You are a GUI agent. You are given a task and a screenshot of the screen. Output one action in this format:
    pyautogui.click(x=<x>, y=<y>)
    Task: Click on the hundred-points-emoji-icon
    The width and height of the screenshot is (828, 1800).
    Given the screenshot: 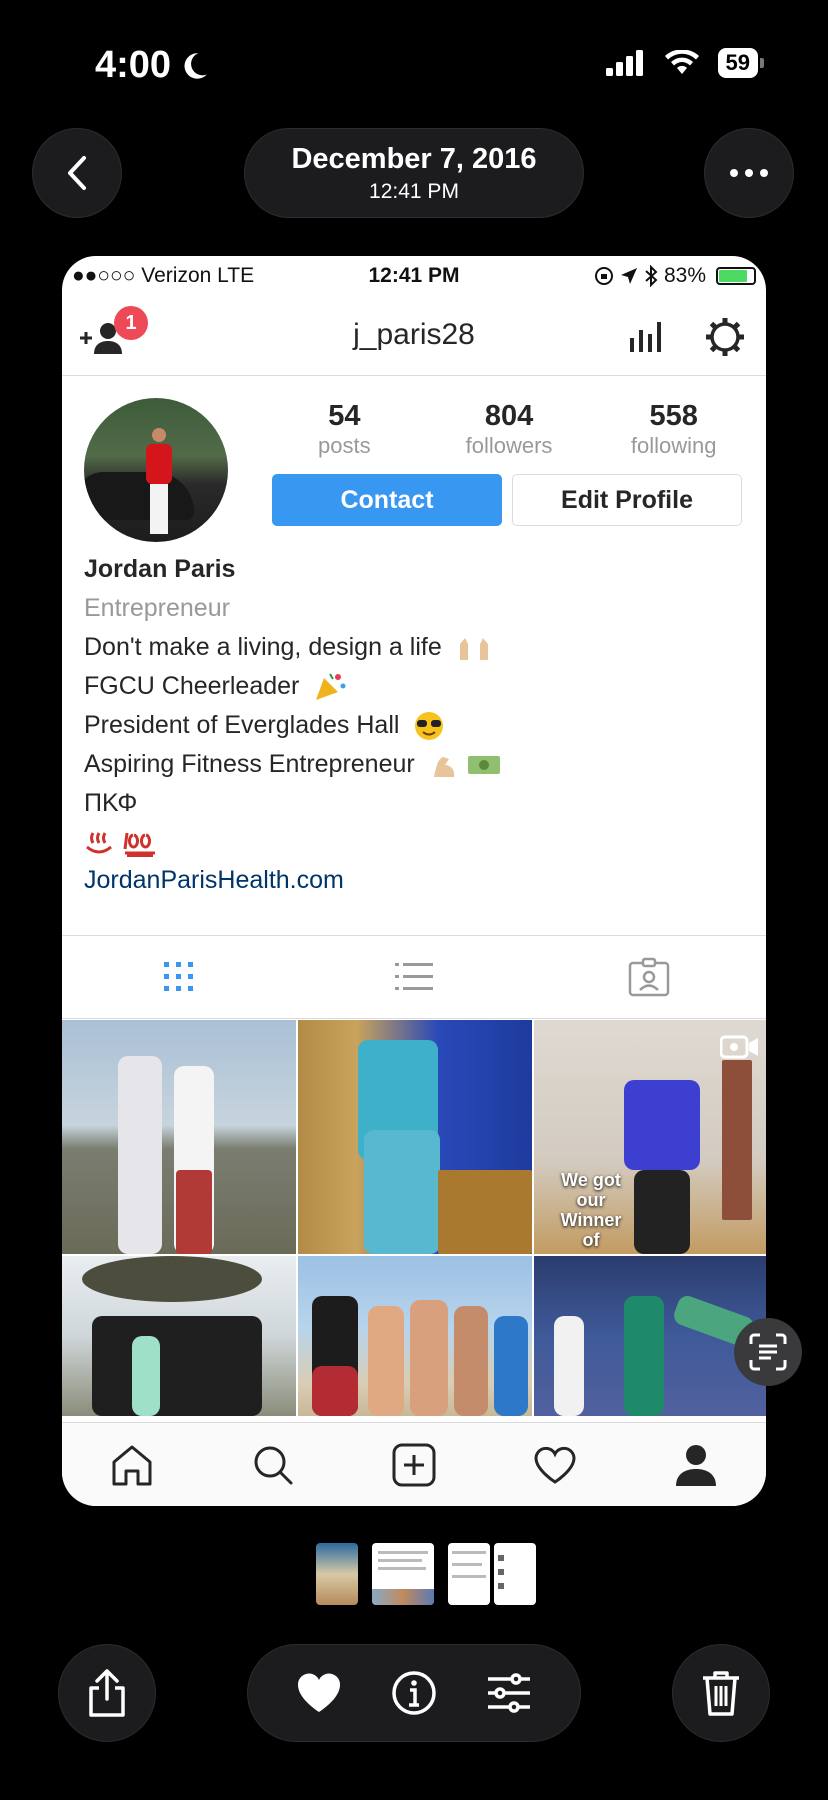 What is the action you would take?
    pyautogui.click(x=139, y=845)
    